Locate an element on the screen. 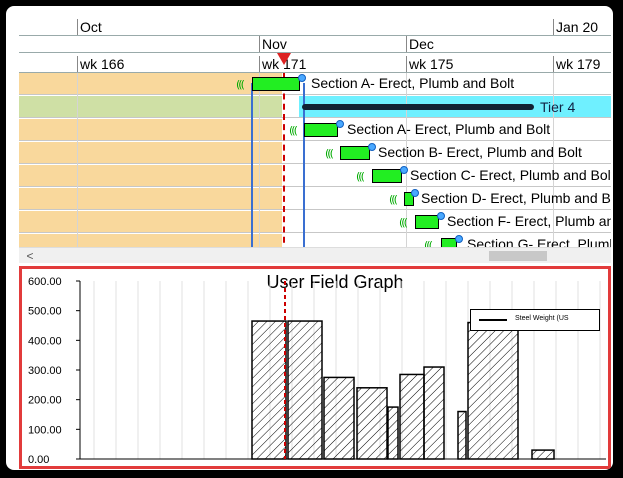 This screenshot has height=478, width=623. y-tick-label: 400.00 is located at coordinates (45, 341).